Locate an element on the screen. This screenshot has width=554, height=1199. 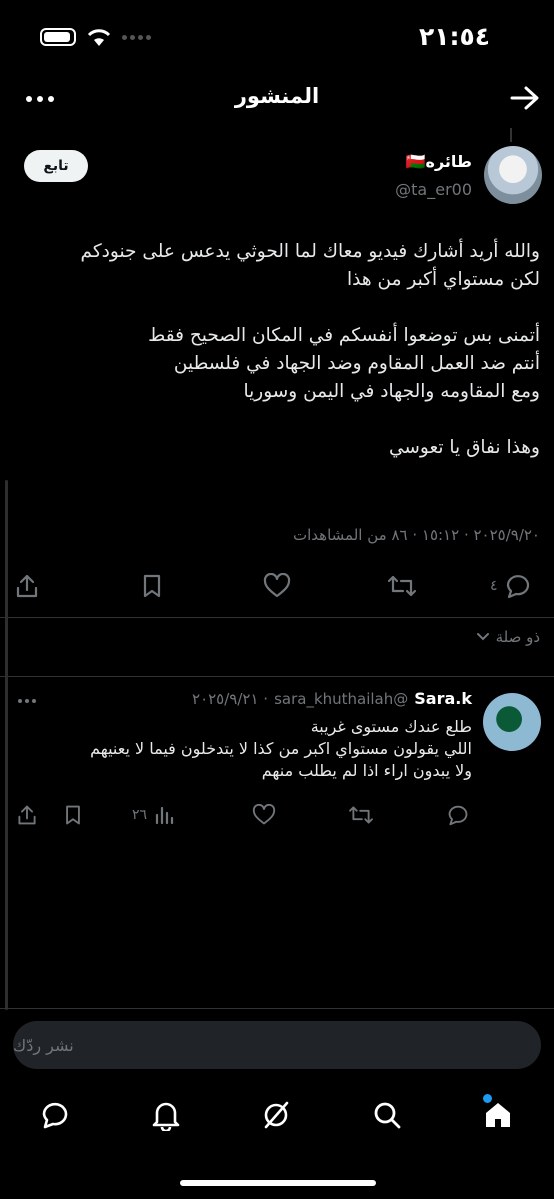
post-action-bar: ٤ is located at coordinates (277, 586).